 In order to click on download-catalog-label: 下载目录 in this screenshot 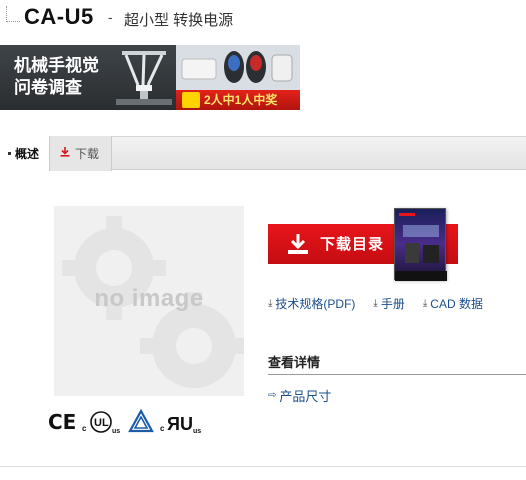, I will do `click(352, 244)`.